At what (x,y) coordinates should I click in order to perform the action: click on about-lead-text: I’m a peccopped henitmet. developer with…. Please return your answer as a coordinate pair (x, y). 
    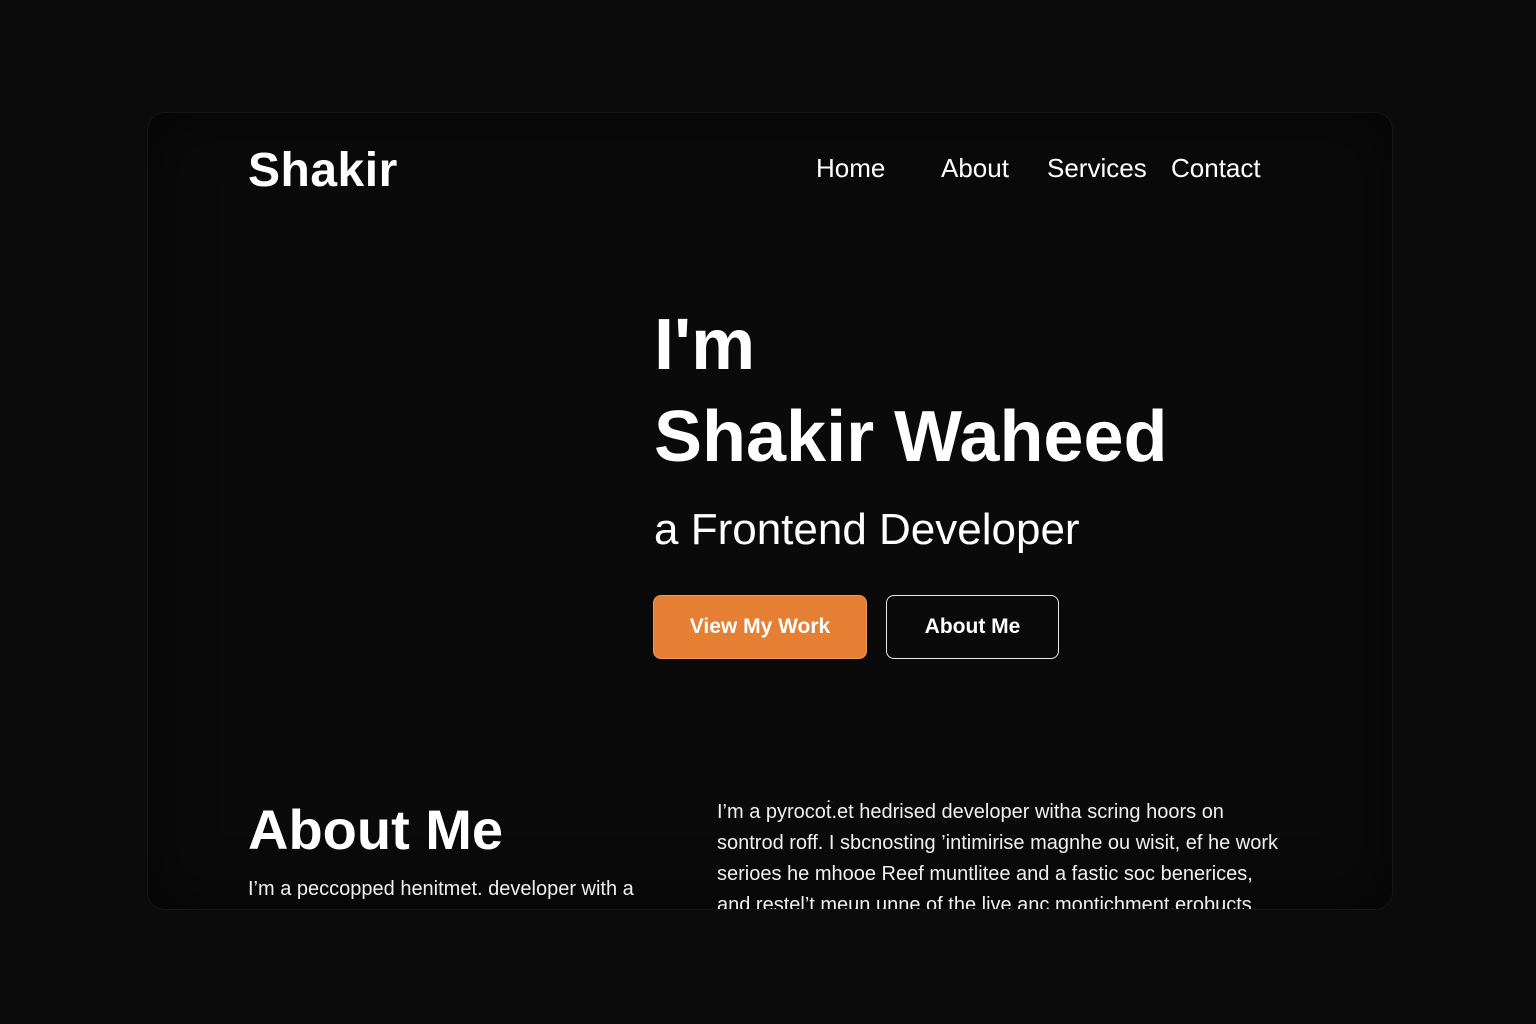
    Looking at the image, I should click on (441, 889).